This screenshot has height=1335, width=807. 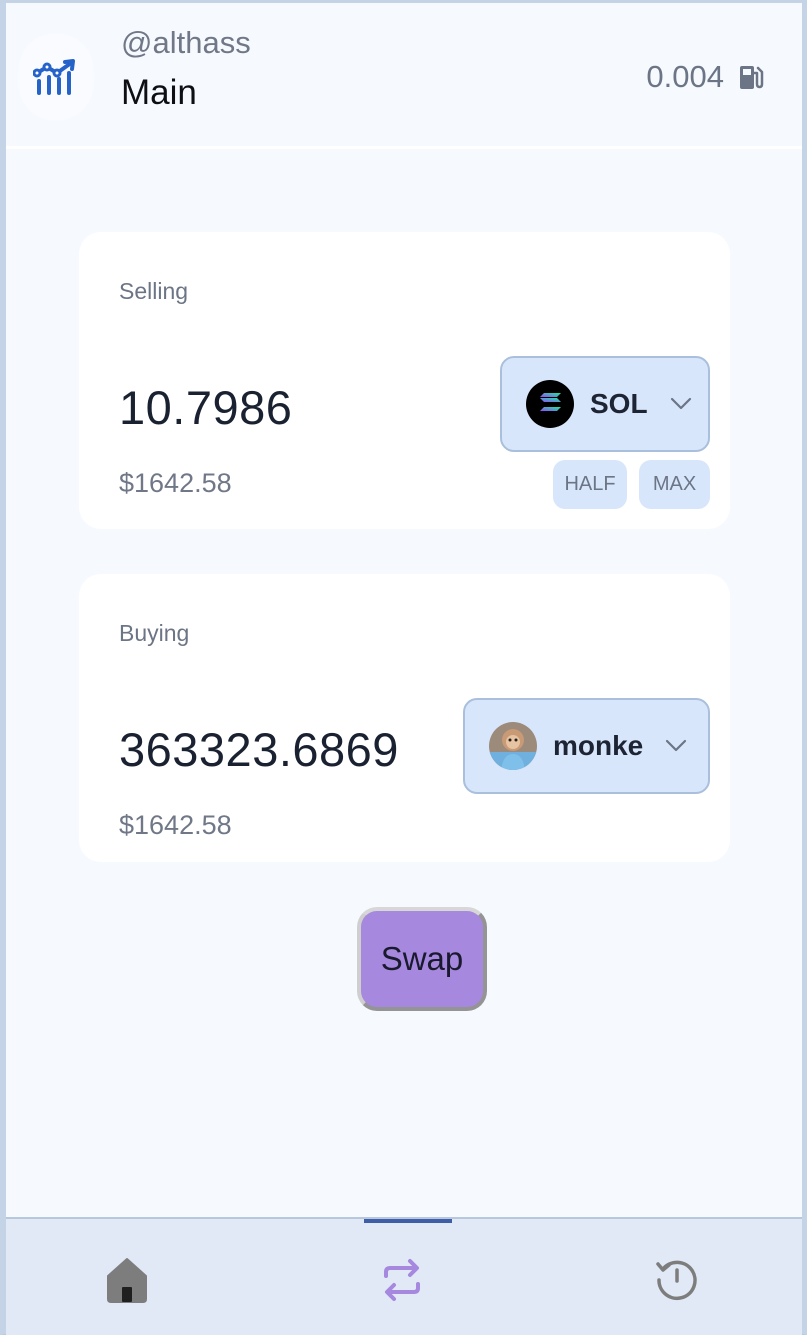 What do you see at coordinates (154, 291) in the screenshot?
I see `selling-label: Selling` at bounding box center [154, 291].